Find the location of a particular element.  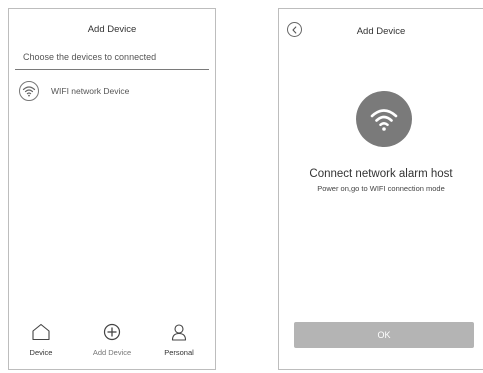

list-item-wifi-device: WIFI network Device is located at coordinates (114, 91).